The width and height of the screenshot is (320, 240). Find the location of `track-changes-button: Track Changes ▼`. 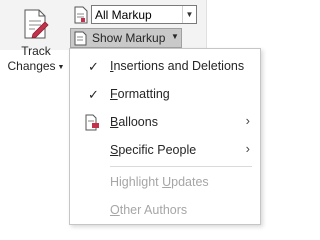

track-changes-button: Track Changes ▼ is located at coordinates (36, 37).